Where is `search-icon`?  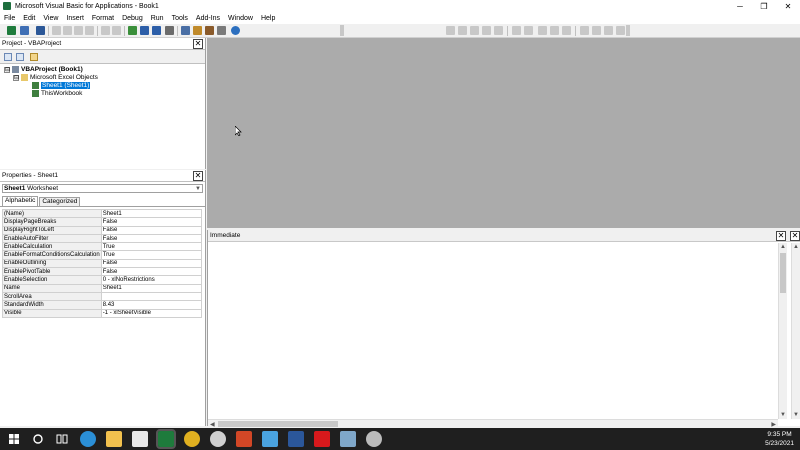
search-icon is located at coordinates (38, 439).